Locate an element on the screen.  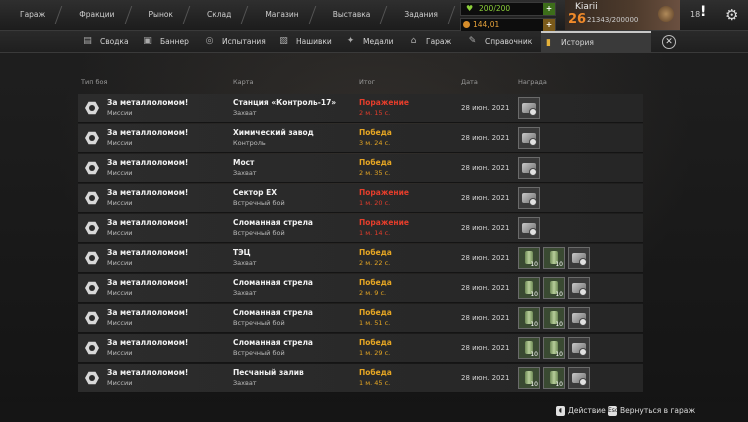
tab-summary: ▤ Сводка is located at coordinates (104, 41).